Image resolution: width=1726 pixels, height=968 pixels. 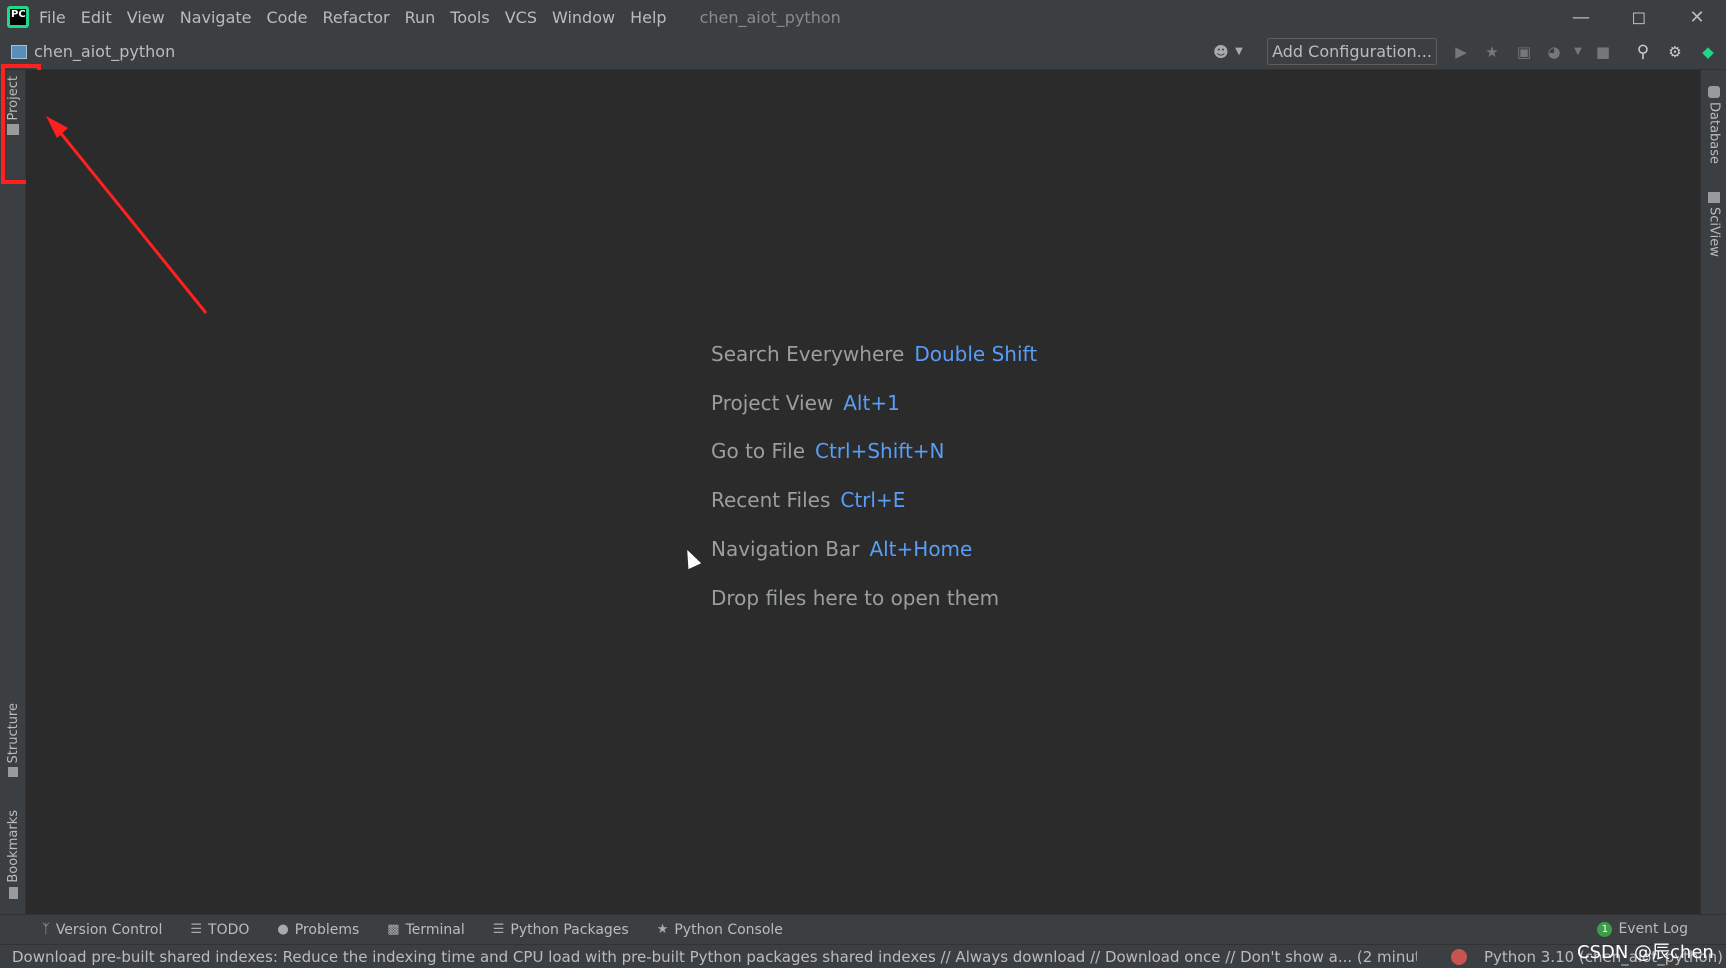 What do you see at coordinates (521, 17) in the screenshot?
I see `menu-vcs: VCS` at bounding box center [521, 17].